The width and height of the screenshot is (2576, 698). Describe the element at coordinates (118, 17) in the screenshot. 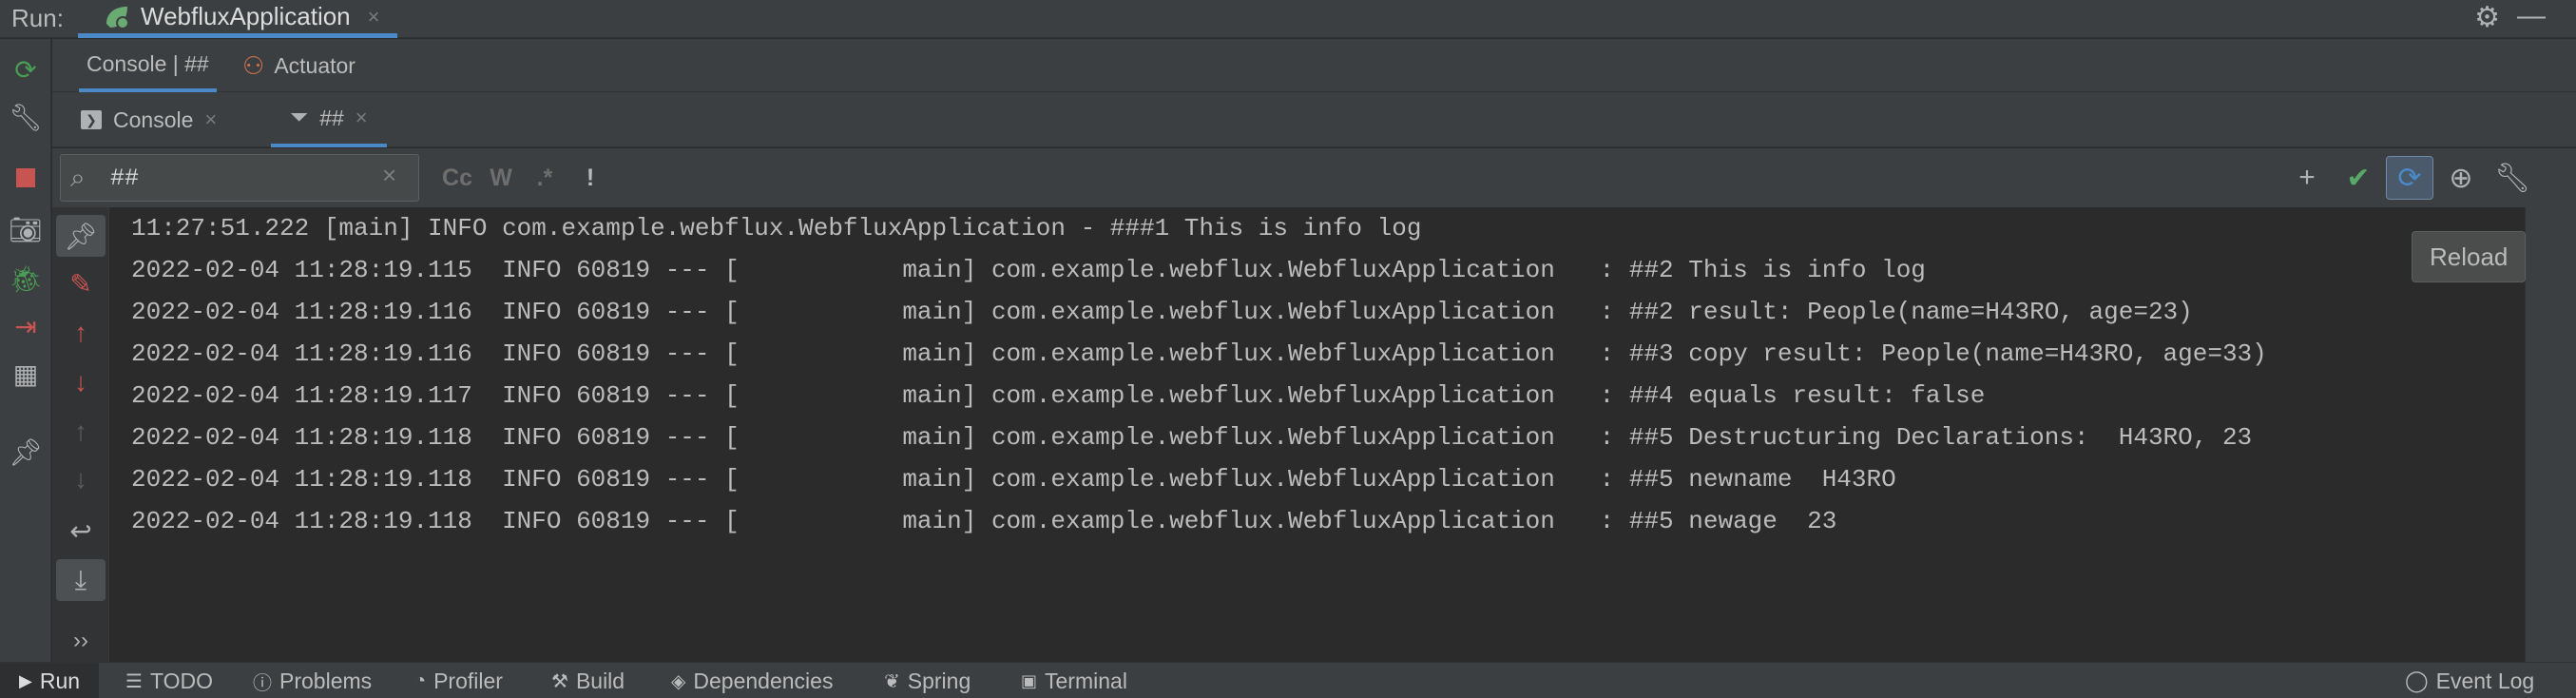

I see `spring-boot-app-icon` at that location.